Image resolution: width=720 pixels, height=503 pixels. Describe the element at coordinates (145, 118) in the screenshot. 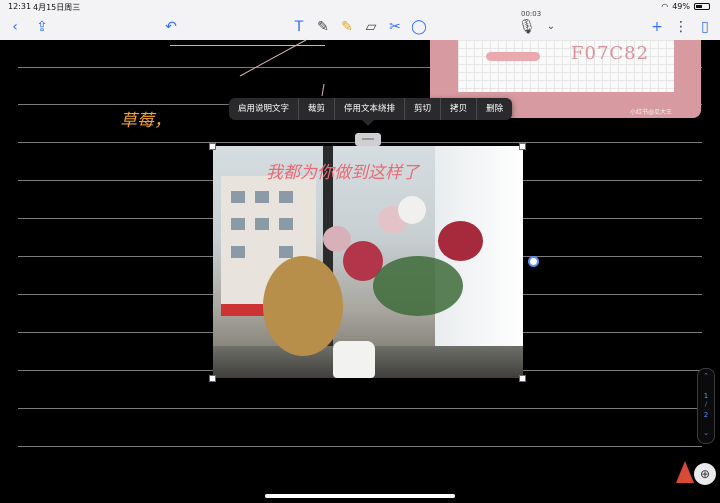

I see `handwritten-text: 草莓，` at that location.